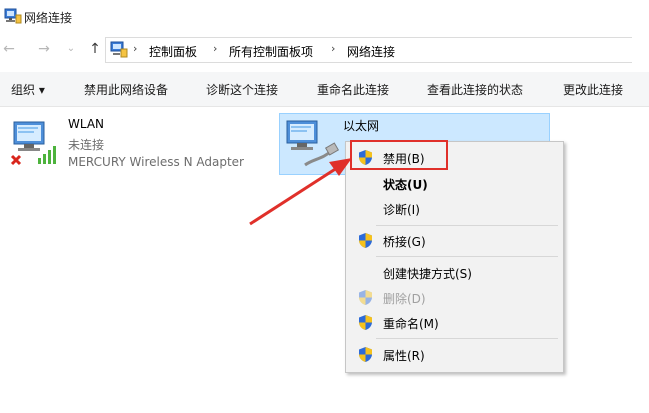  What do you see at coordinates (173, 51) in the screenshot?
I see `breadcrumb-control-panel: 控制面板` at bounding box center [173, 51].